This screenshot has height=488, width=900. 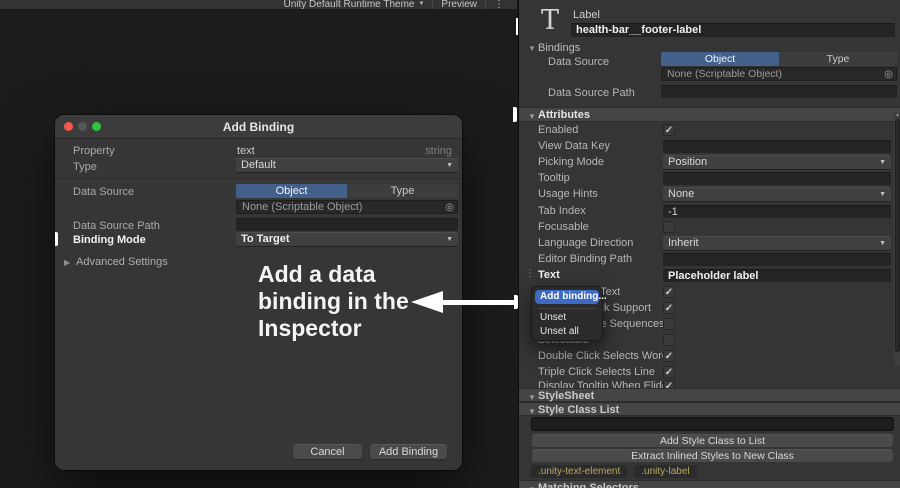 What do you see at coordinates (122, 262) in the screenshot?
I see `advanced-settings-foldout: Advanced Settings` at bounding box center [122, 262].